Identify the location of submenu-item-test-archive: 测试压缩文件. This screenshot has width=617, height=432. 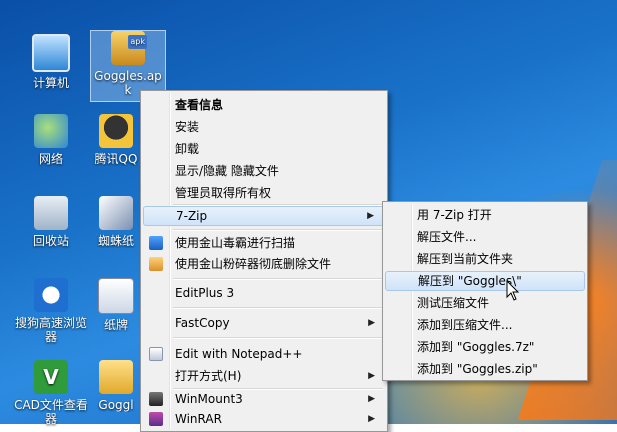
(485, 303).